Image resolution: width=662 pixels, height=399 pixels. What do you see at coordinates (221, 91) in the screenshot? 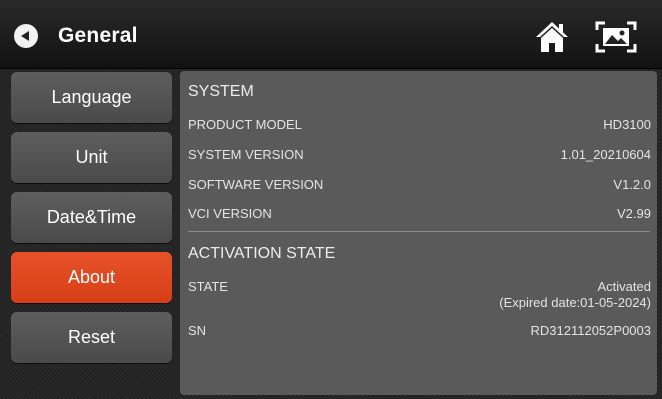
I see `system-section-title: SYSTEM` at bounding box center [221, 91].